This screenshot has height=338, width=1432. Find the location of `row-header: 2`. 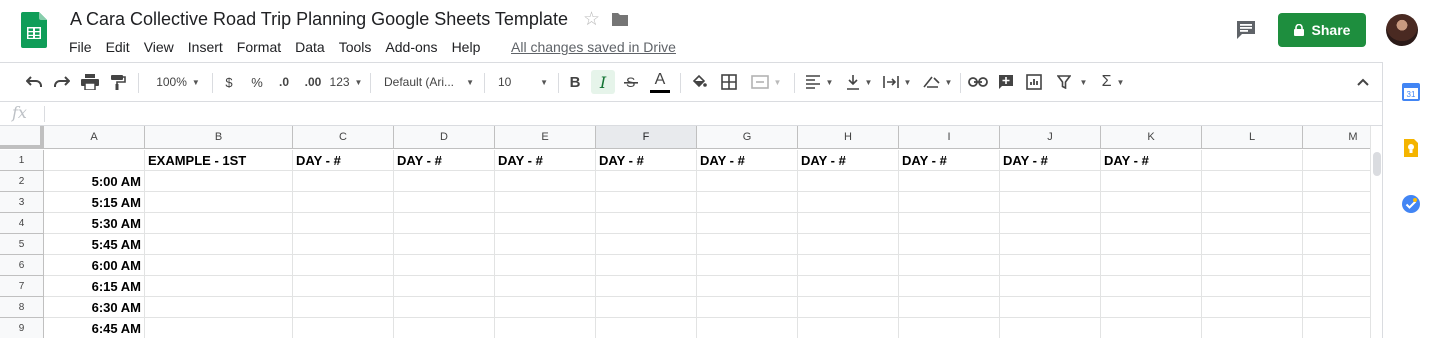

row-header: 2 is located at coordinates (22, 181).